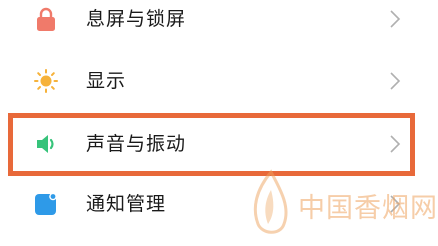 The width and height of the screenshot is (438, 246). What do you see at coordinates (136, 19) in the screenshot?
I see `settings-item-label: 息屏与锁屏` at bounding box center [136, 19].